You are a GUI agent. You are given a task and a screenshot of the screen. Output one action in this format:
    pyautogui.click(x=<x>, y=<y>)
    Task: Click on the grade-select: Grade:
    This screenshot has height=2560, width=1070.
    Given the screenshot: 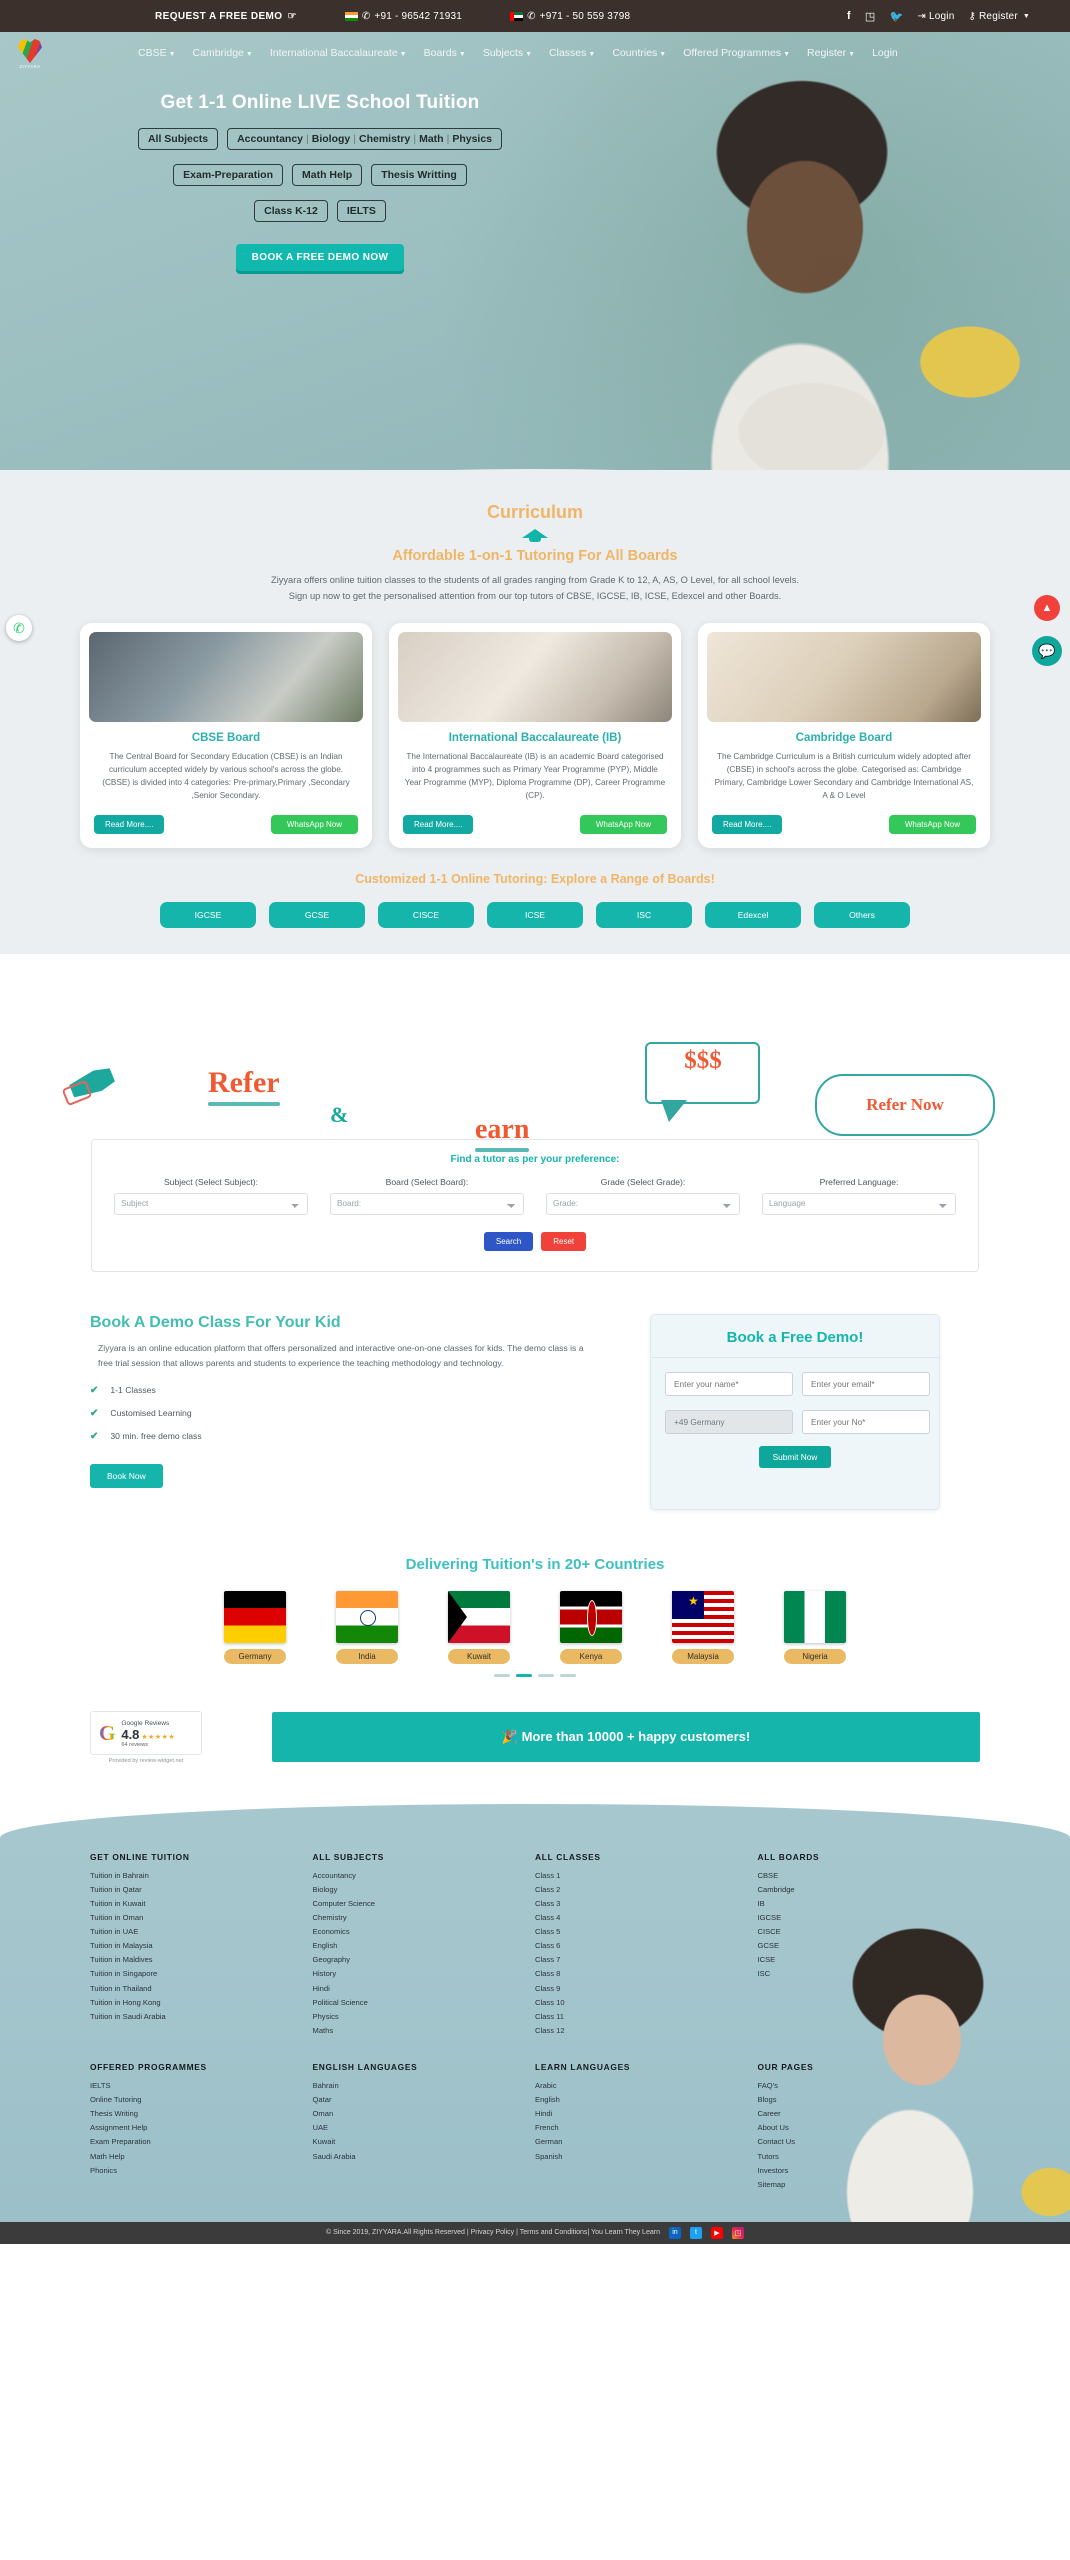 What is the action you would take?
    pyautogui.click(x=643, y=1203)
    